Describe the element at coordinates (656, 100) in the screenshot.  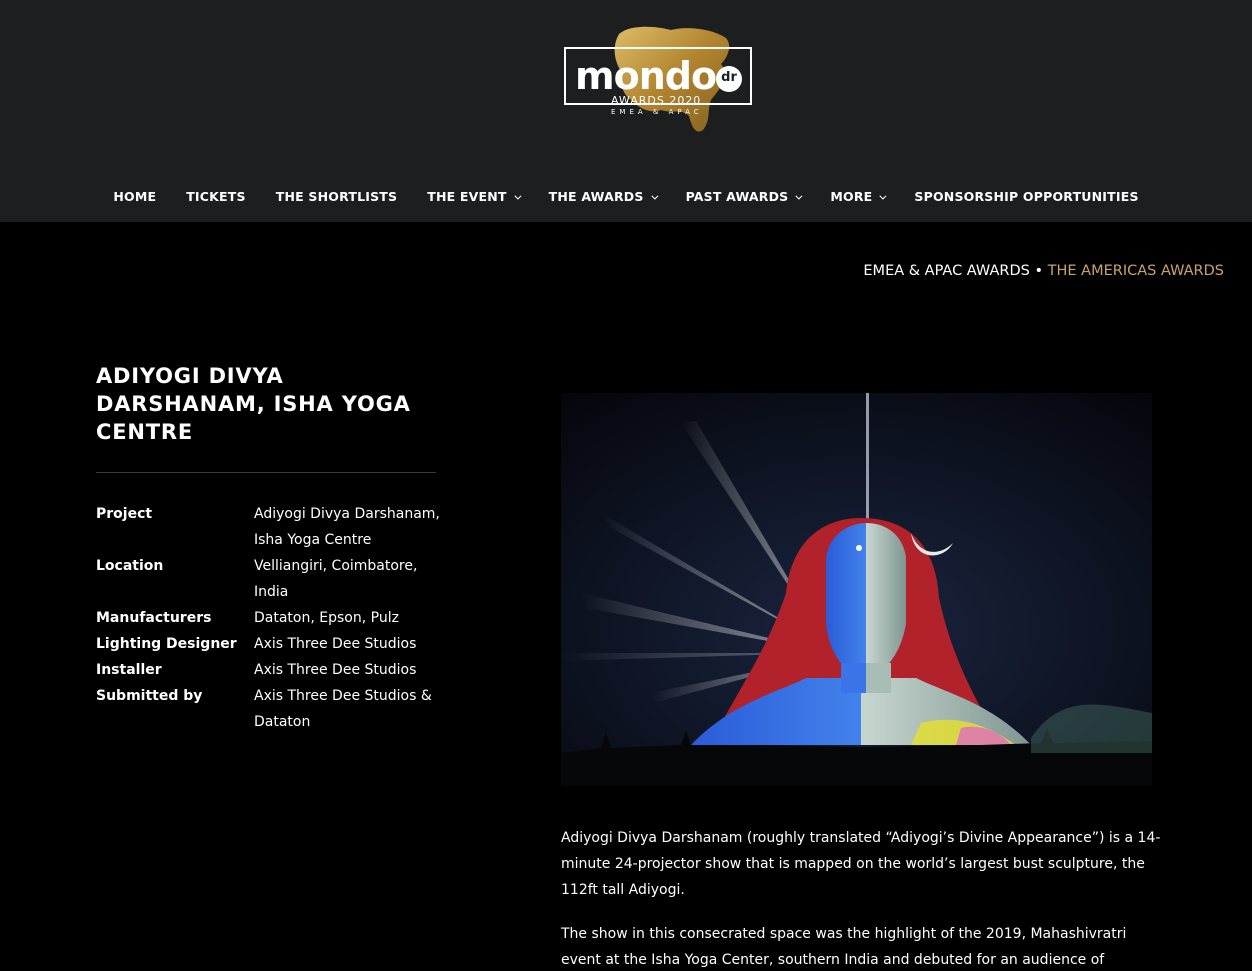
I see `logo-awards-year: AWARDS 2020` at that location.